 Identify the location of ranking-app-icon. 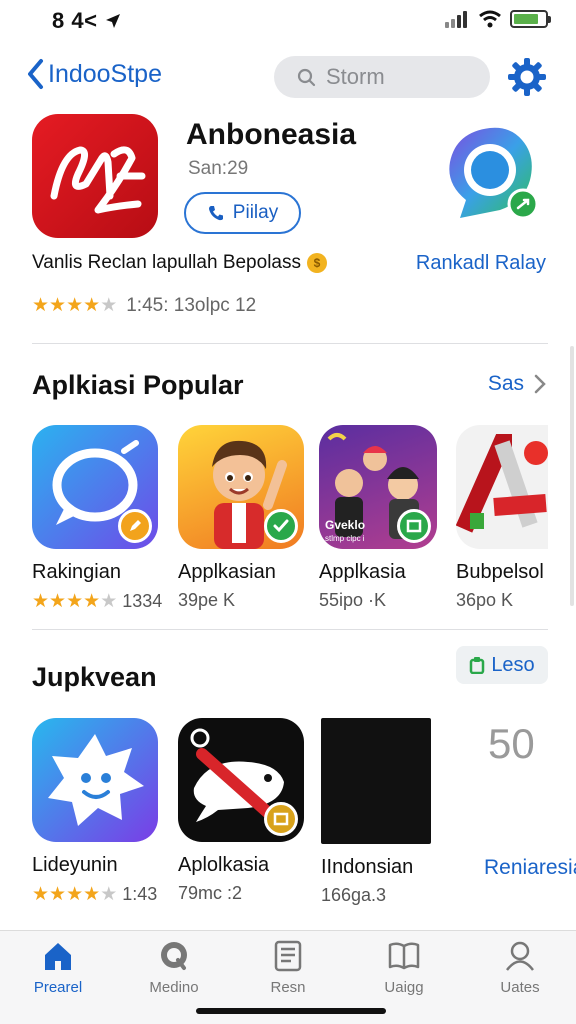
(490, 172).